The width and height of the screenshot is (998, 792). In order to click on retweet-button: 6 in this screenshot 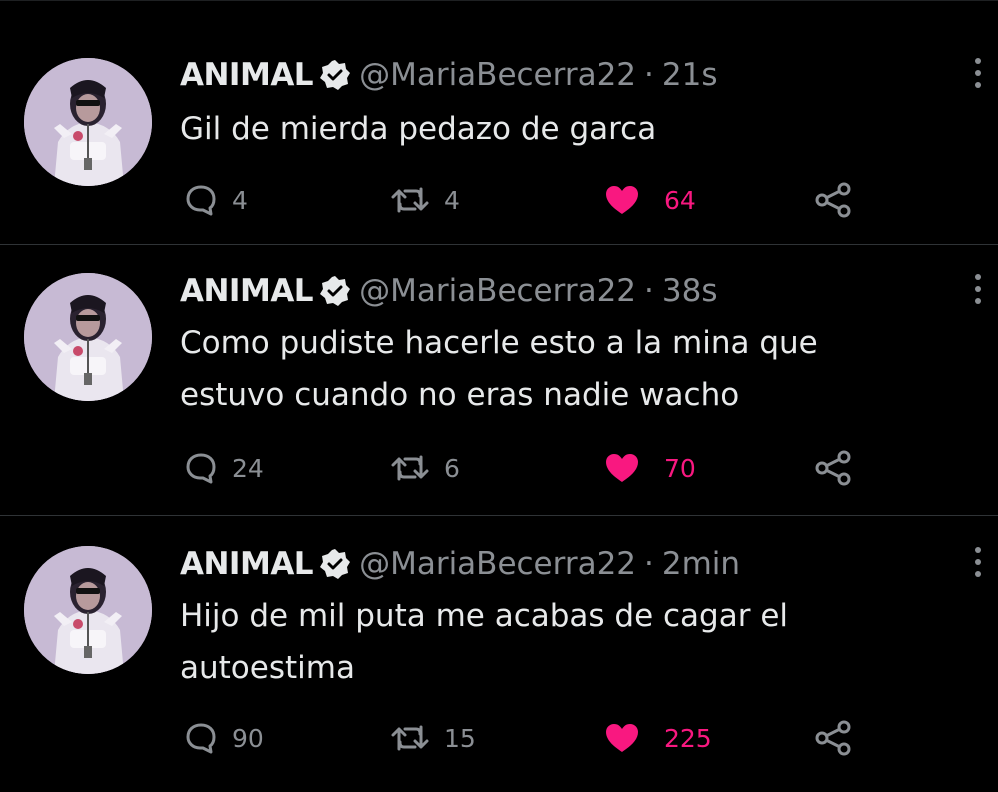, I will do `click(425, 468)`.